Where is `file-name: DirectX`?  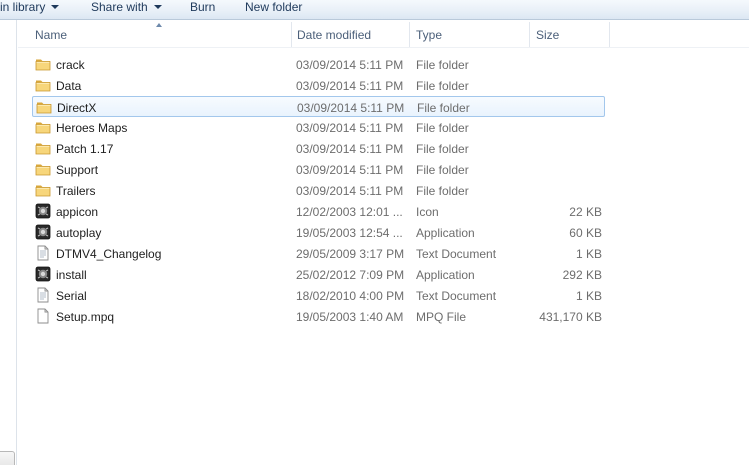 file-name: DirectX is located at coordinates (77, 108).